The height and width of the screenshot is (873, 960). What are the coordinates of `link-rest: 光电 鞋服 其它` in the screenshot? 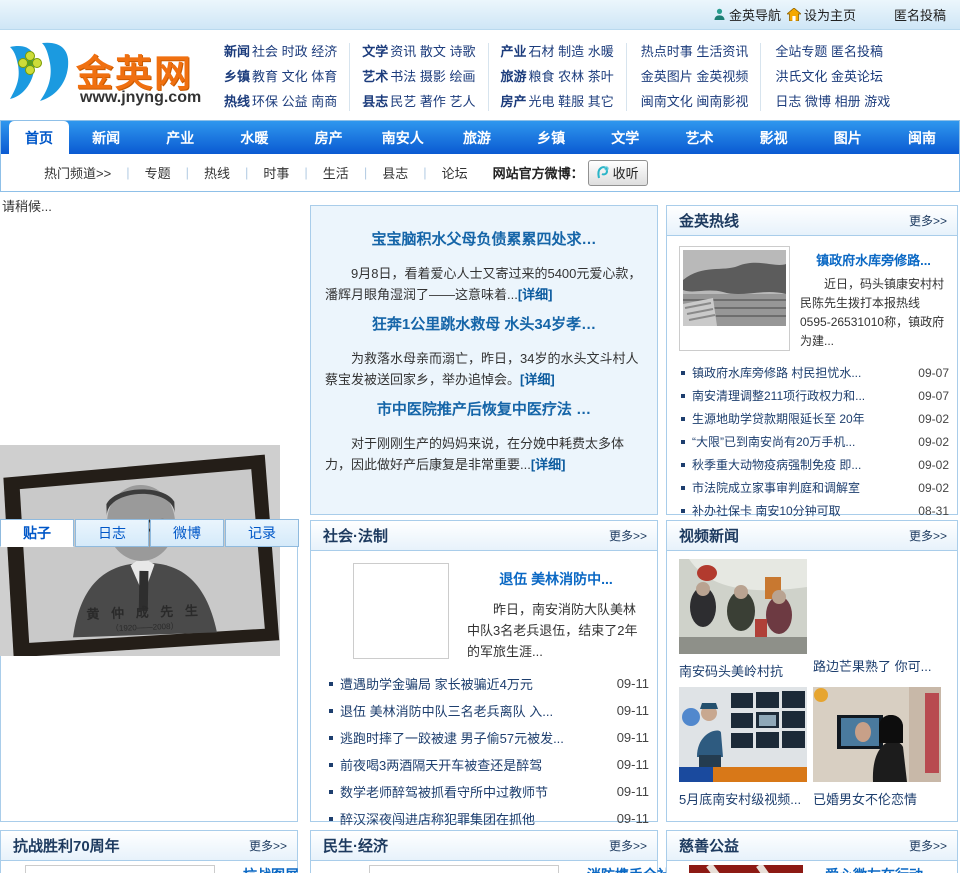 It's located at (571, 101).